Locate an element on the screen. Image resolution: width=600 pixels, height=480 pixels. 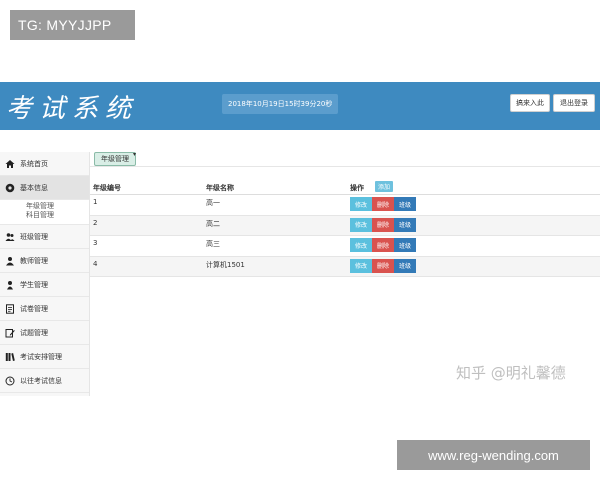
cell-grade-name: 高一 is located at coordinates (213, 203).